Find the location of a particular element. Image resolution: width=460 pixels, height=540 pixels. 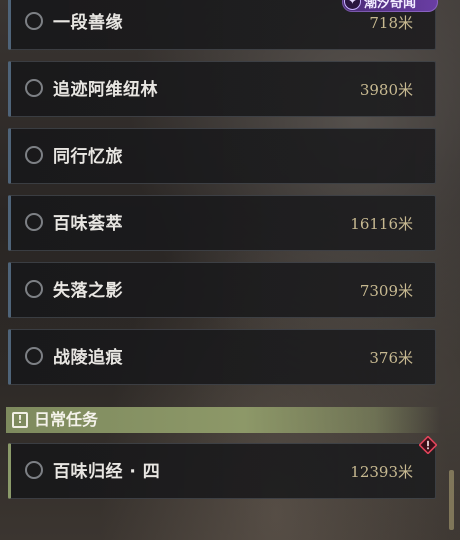

quest-title: 一段善缘 is located at coordinates (88, 23).